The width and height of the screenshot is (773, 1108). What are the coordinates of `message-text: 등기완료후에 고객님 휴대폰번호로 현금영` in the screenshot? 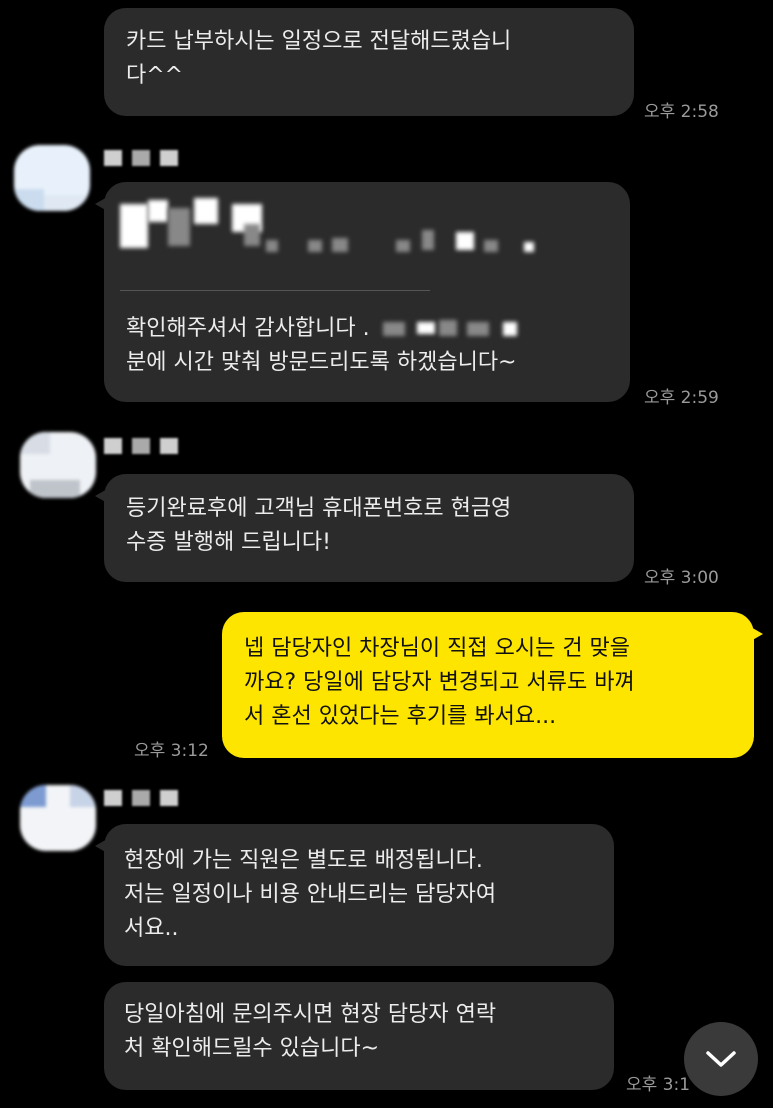 It's located at (319, 508).